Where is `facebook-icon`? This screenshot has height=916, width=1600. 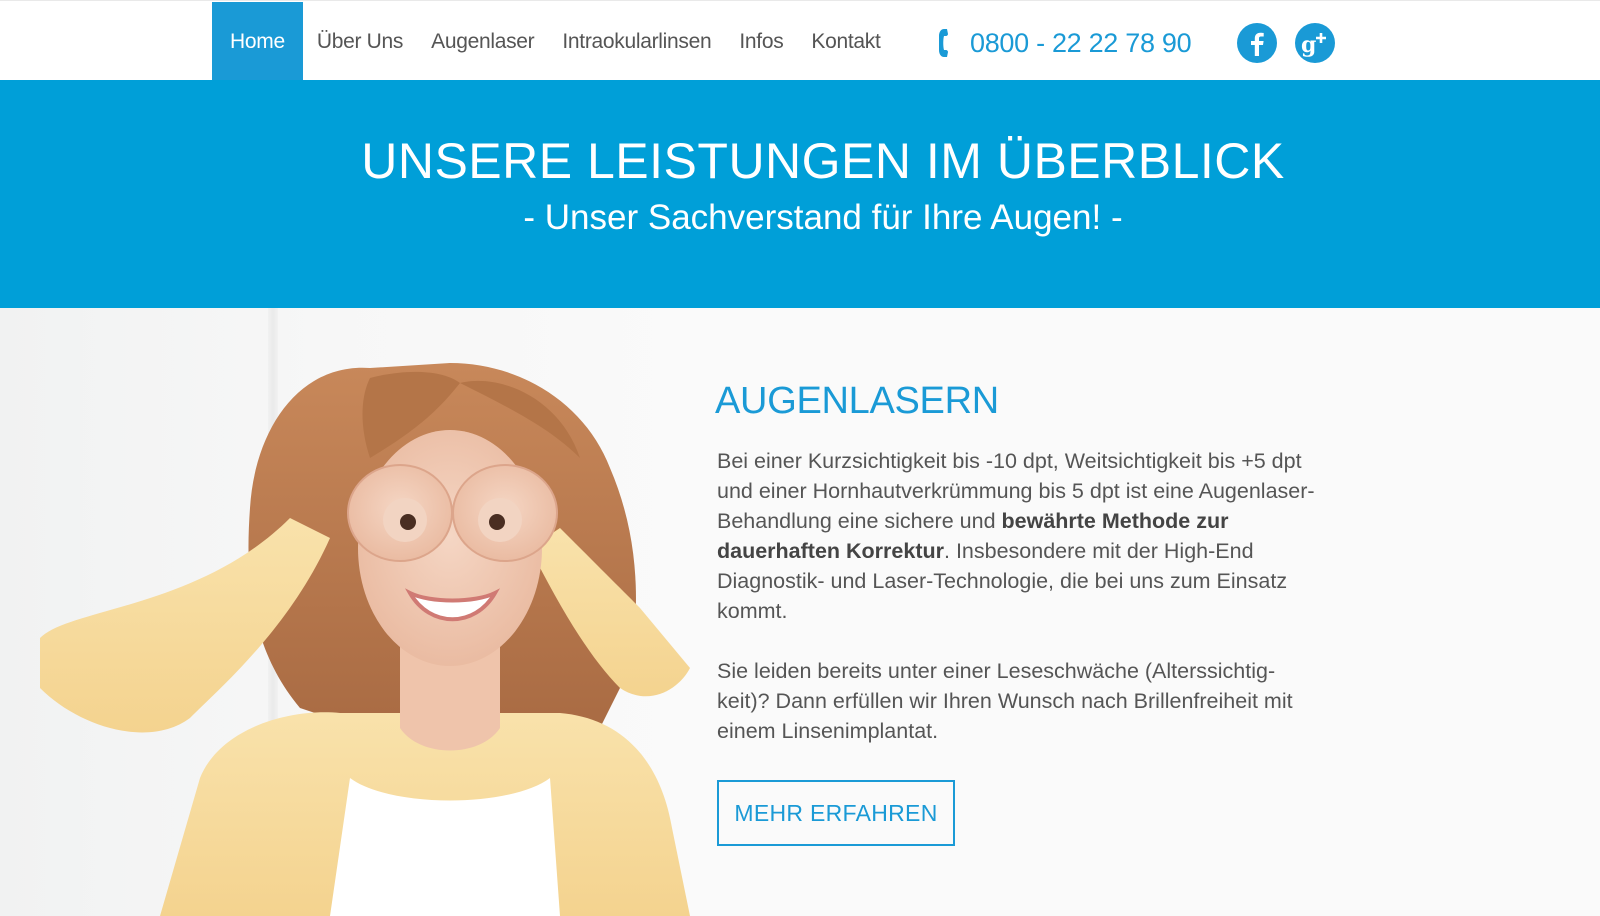
facebook-icon is located at coordinates (1257, 43).